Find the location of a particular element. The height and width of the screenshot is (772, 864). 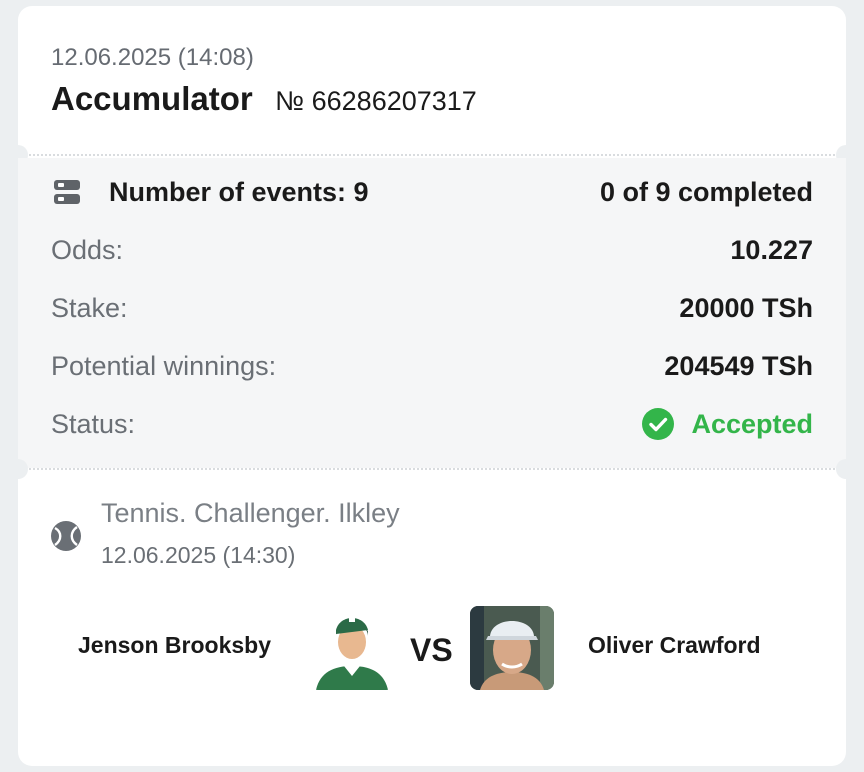

status-value: Accepted is located at coordinates (752, 423).